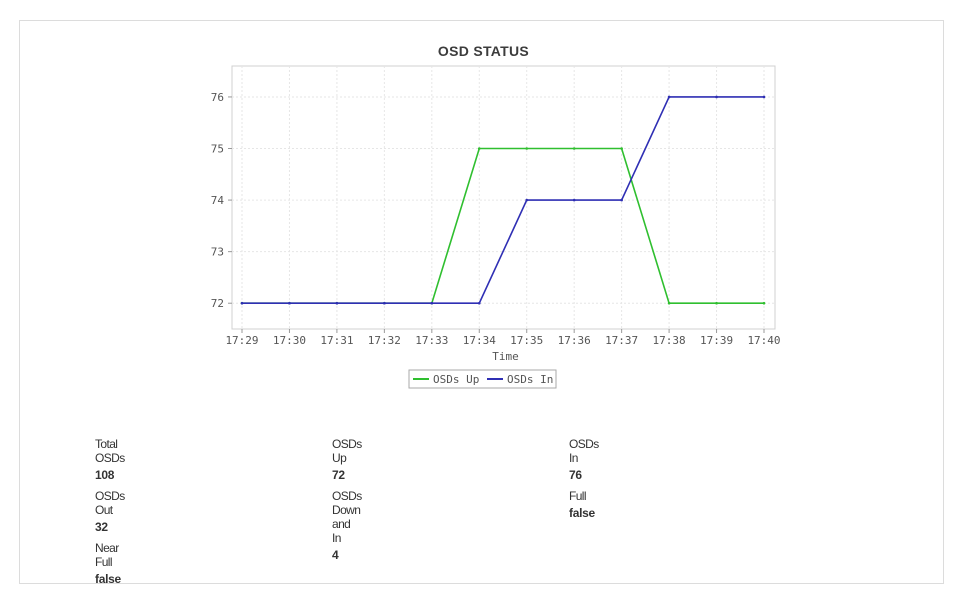  I want to click on x-tick-label: 17:32, so click(384, 340).